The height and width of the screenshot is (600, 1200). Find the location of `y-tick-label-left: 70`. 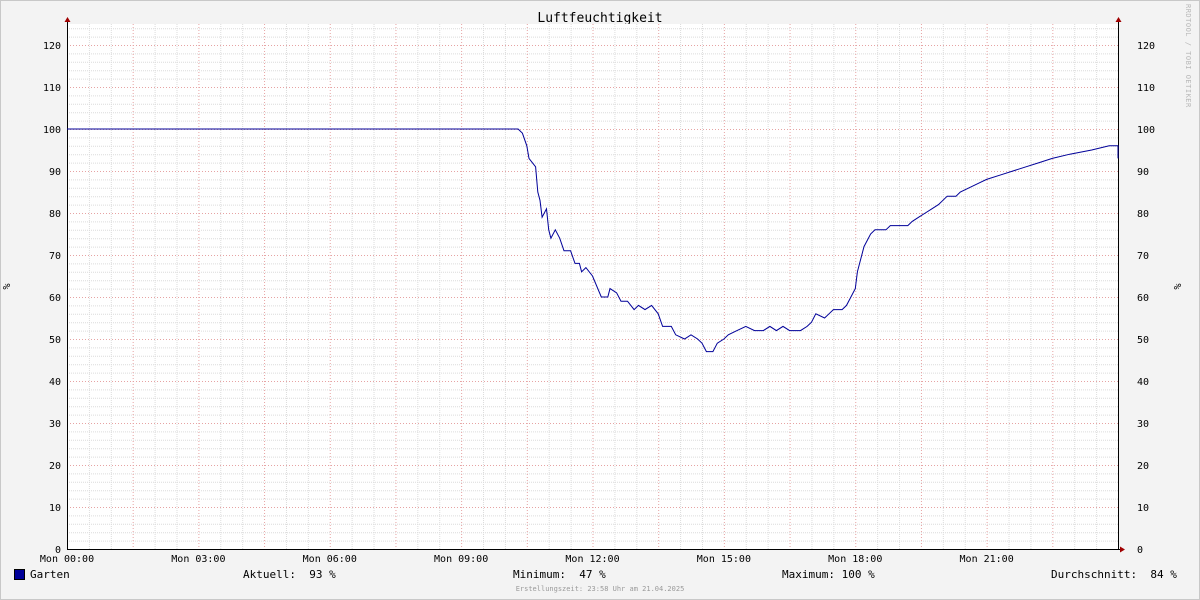

y-tick-label-left: 70 is located at coordinates (55, 256).